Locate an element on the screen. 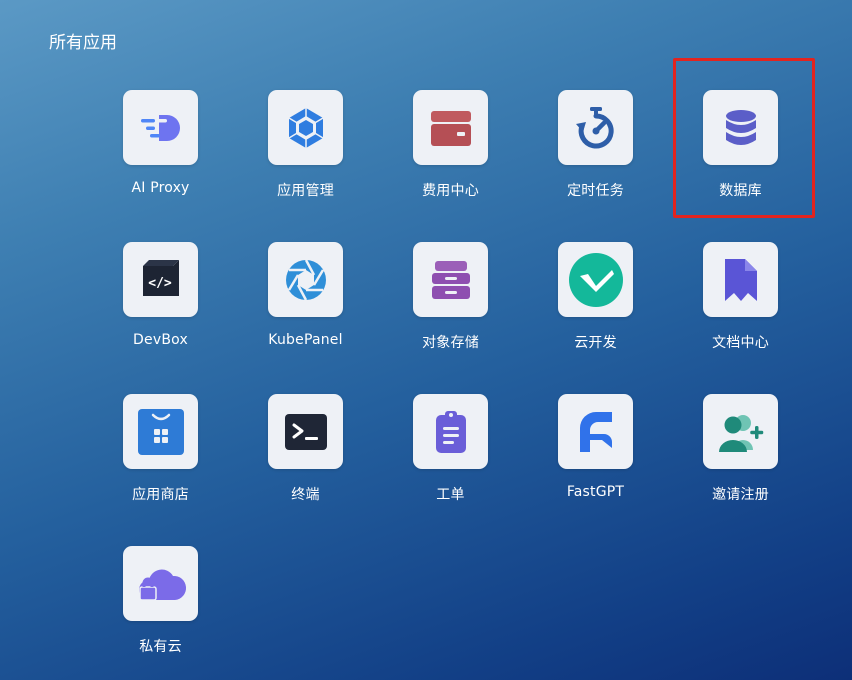 The image size is (852, 680). fastgpt-logo-icon is located at coordinates (595, 431).